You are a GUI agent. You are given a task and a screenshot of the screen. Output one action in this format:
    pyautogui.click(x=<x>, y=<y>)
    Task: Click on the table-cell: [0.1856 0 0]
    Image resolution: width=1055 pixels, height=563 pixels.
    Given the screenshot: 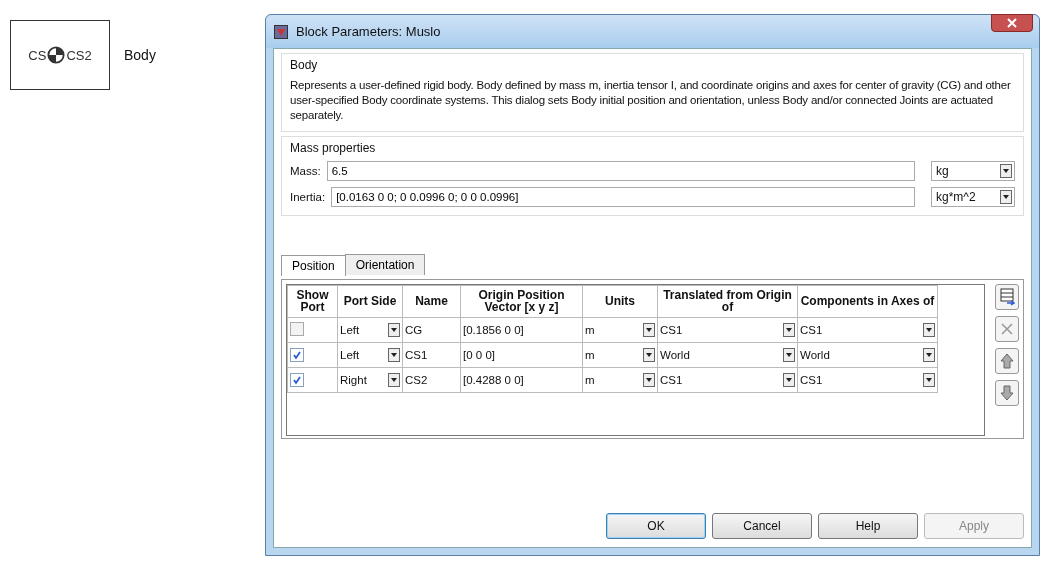 What is the action you would take?
    pyautogui.click(x=521, y=330)
    